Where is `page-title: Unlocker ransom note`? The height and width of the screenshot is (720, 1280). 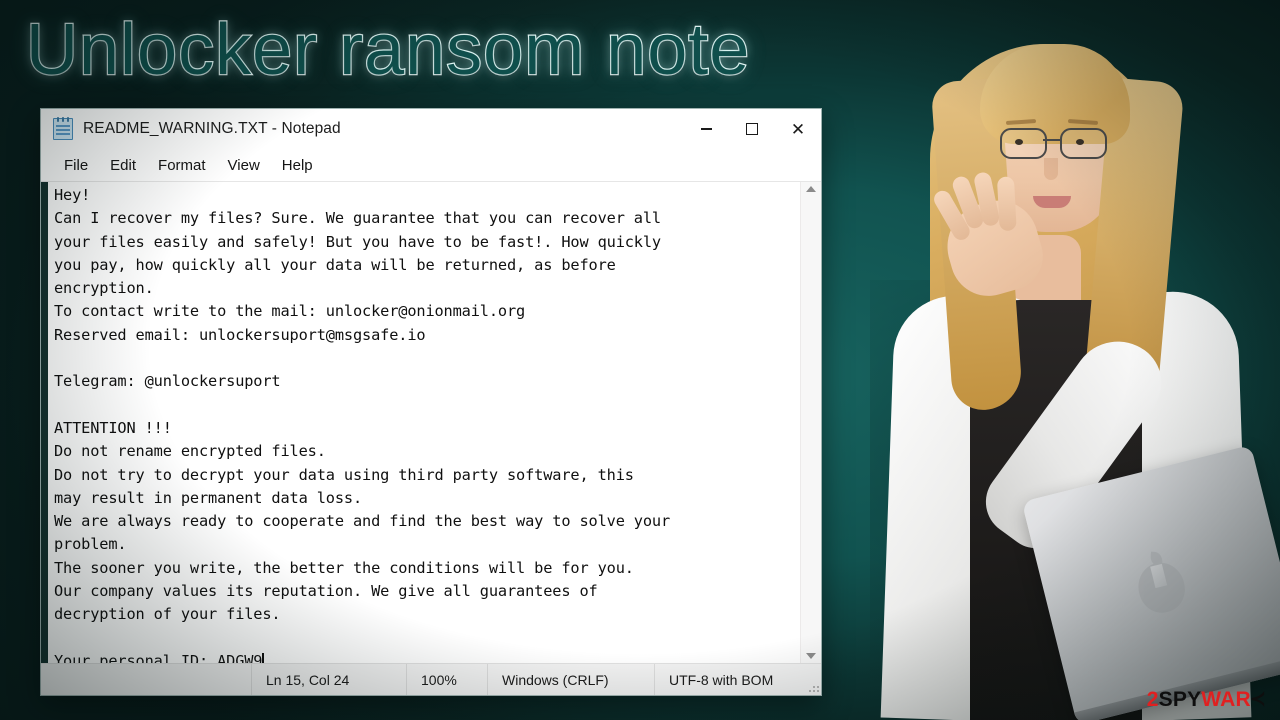 page-title: Unlocker ransom note is located at coordinates (388, 50).